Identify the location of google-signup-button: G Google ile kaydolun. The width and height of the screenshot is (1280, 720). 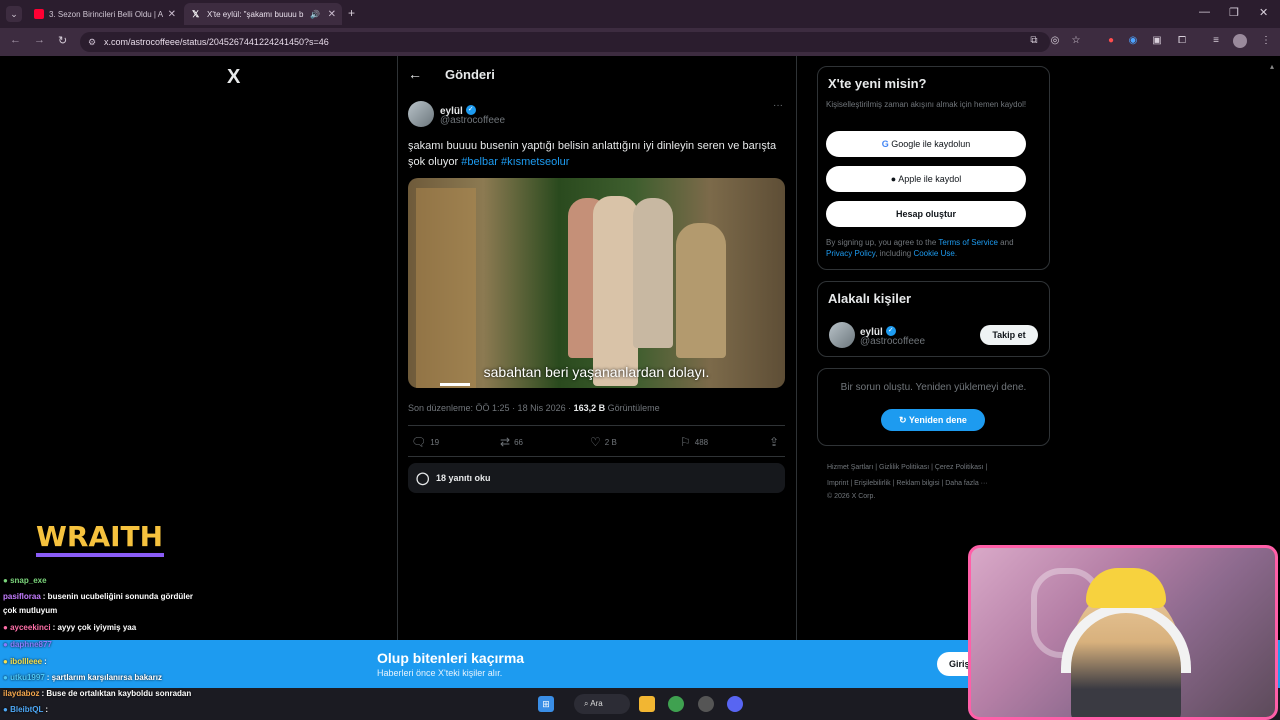
(926, 144).